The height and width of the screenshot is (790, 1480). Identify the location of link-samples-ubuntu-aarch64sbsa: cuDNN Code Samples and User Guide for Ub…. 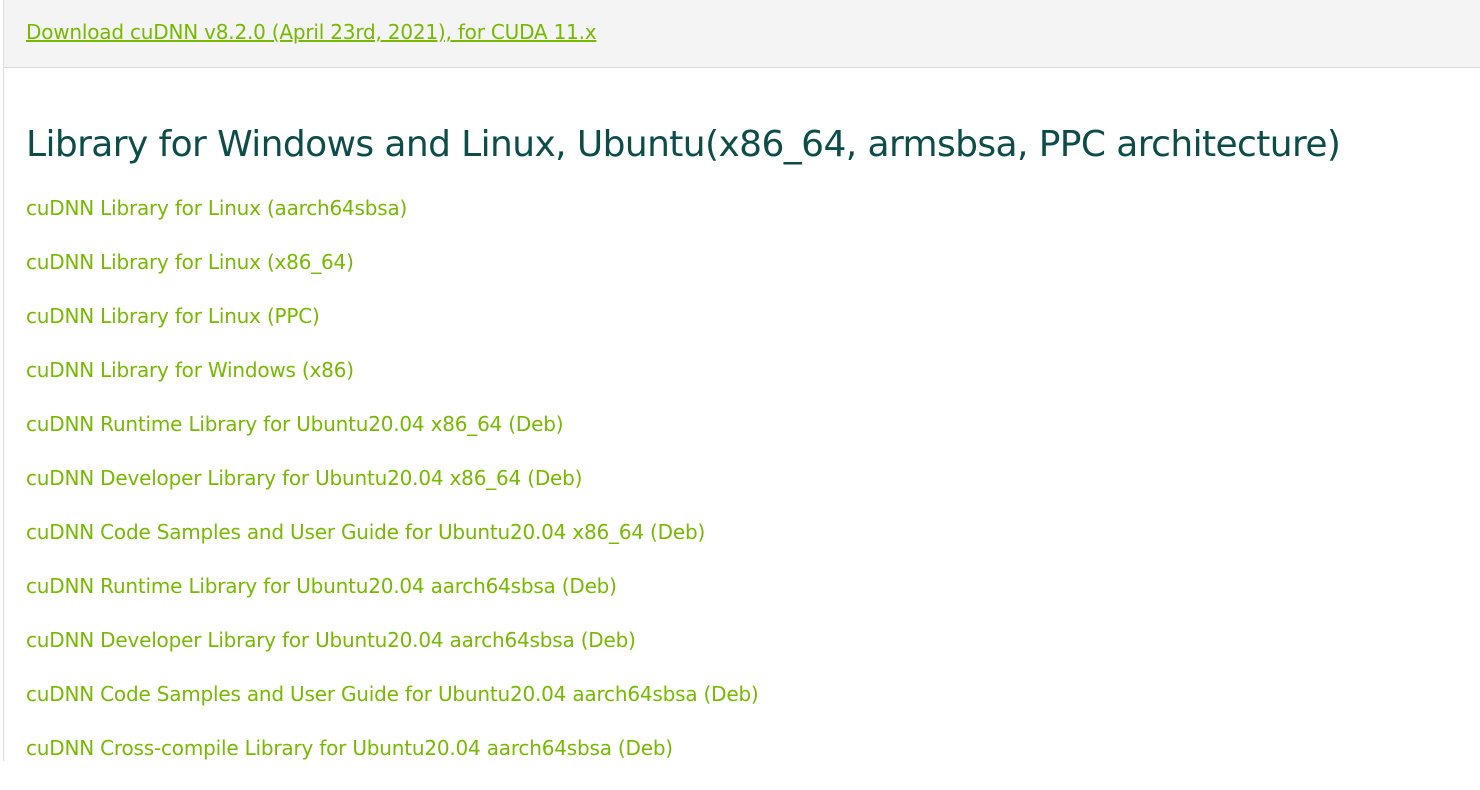
(392, 709).